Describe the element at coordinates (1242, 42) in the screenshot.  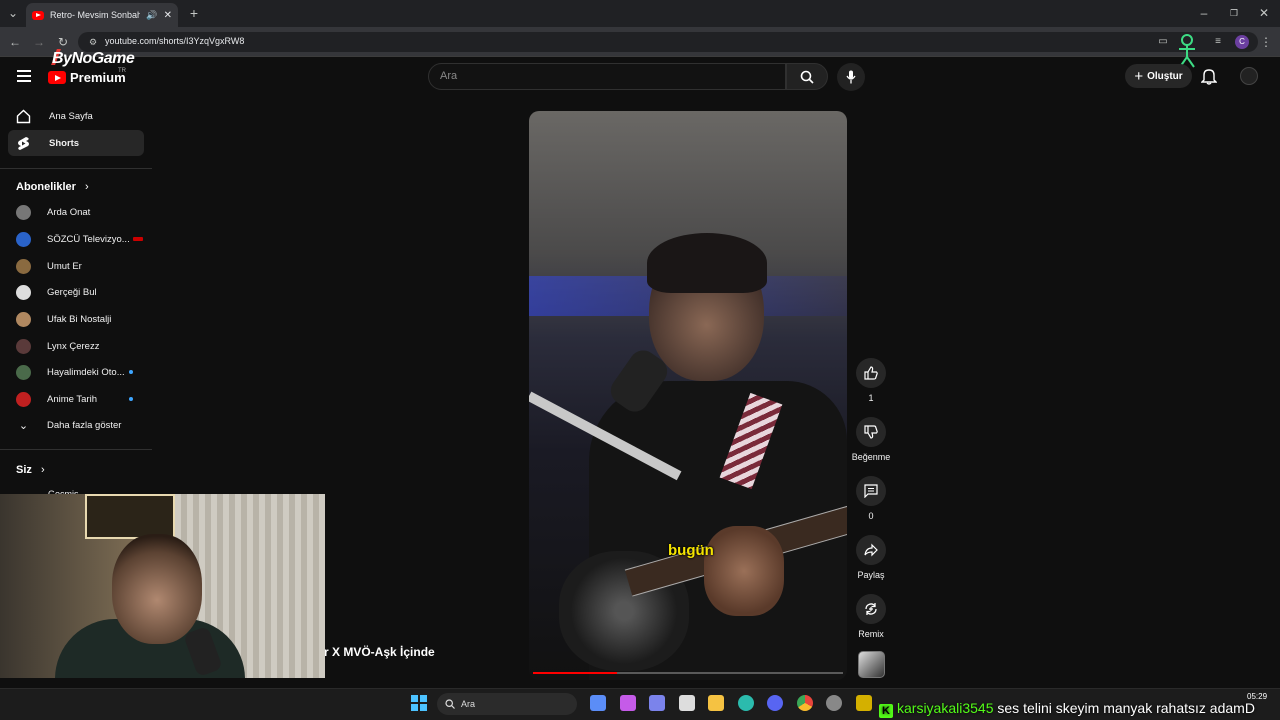
I see `profile-avatar: C` at that location.